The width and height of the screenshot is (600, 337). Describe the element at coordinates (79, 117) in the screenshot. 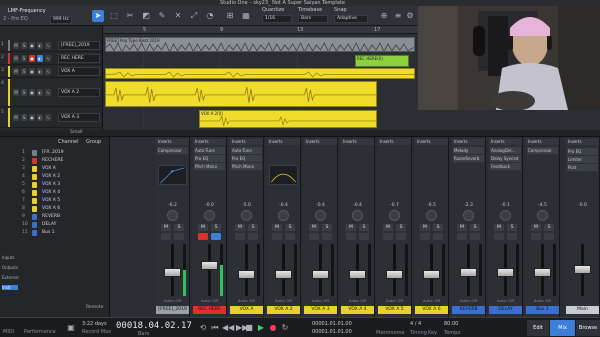

I see `track-name: VOX A 3` at that location.